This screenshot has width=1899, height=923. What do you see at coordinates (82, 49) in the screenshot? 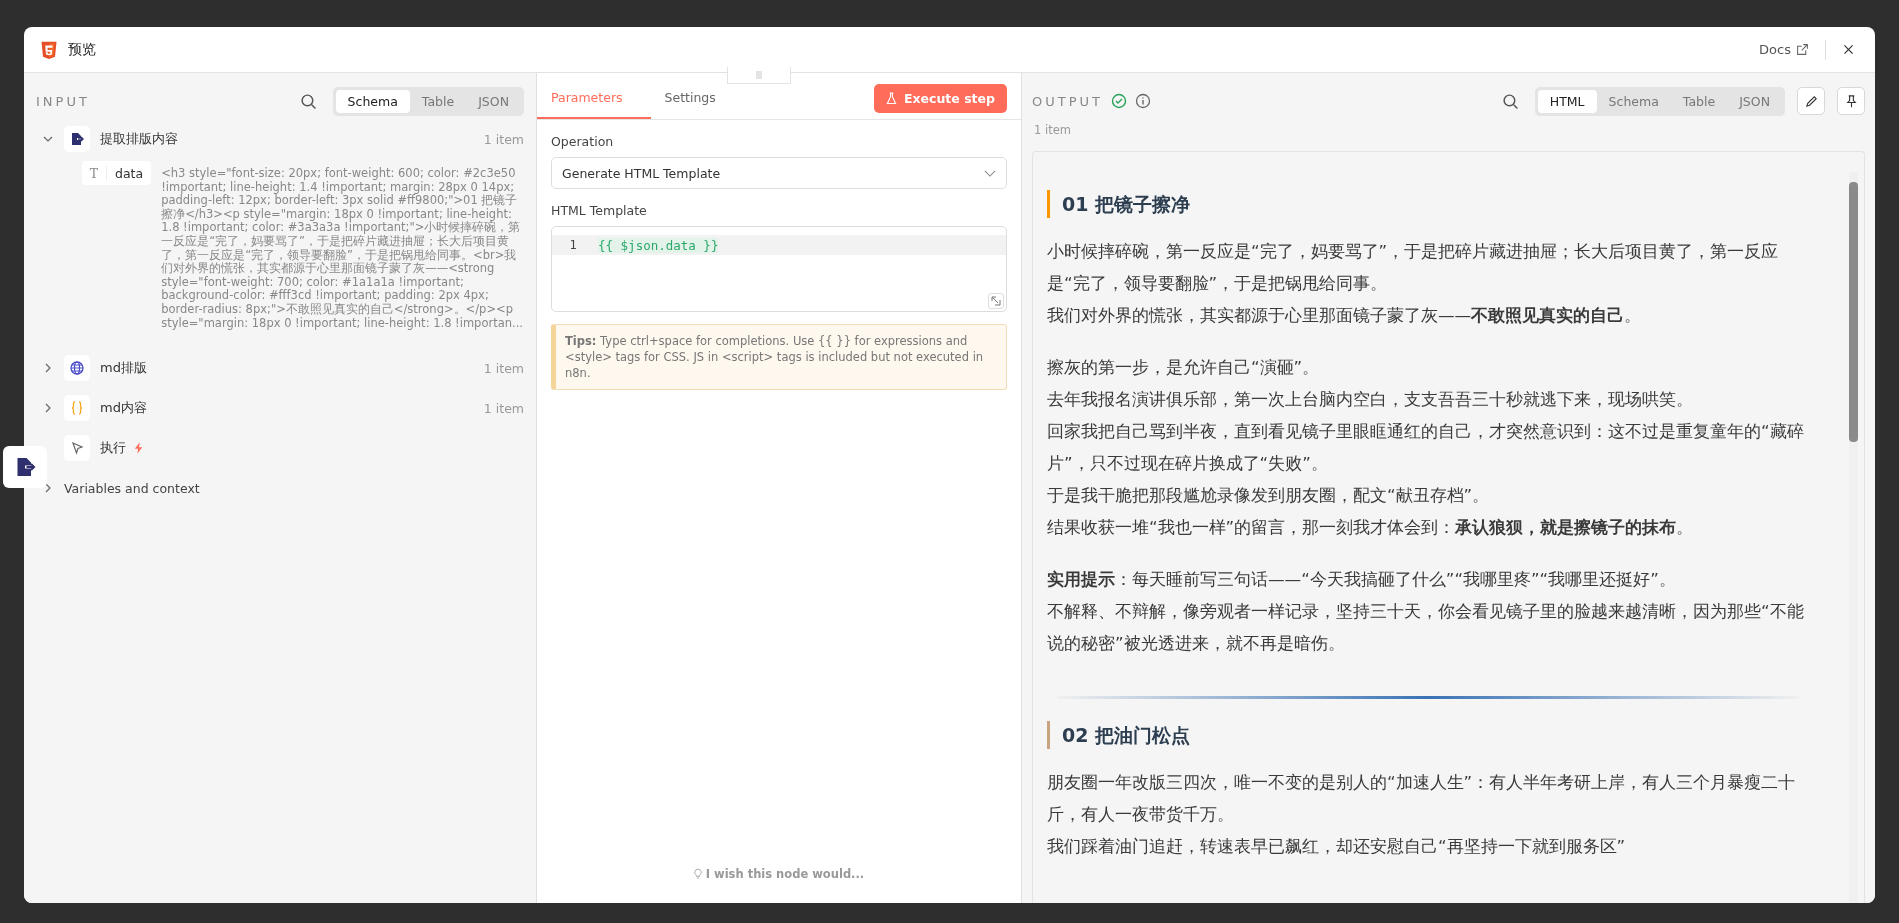
I see `dialog-title: 预览` at bounding box center [82, 49].